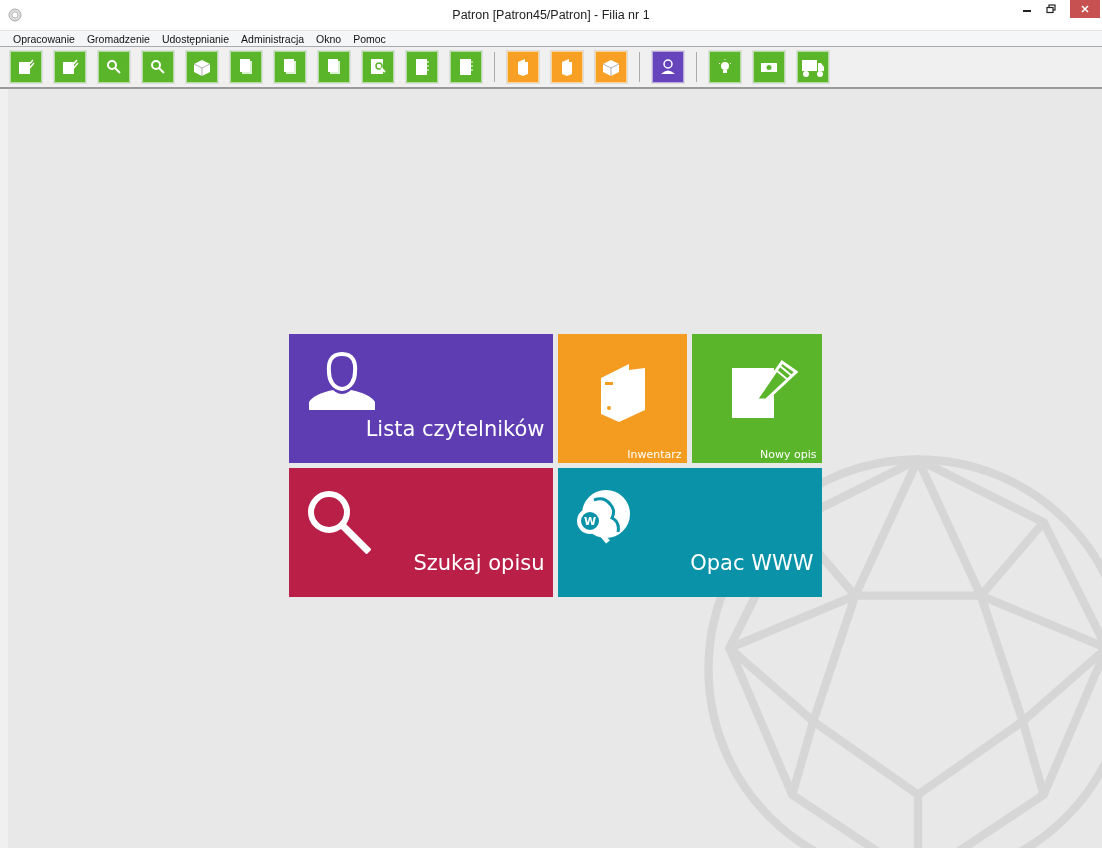 Image resolution: width=1102 pixels, height=848 pixels. I want to click on menu-item: Udostępnianie, so click(195, 38).